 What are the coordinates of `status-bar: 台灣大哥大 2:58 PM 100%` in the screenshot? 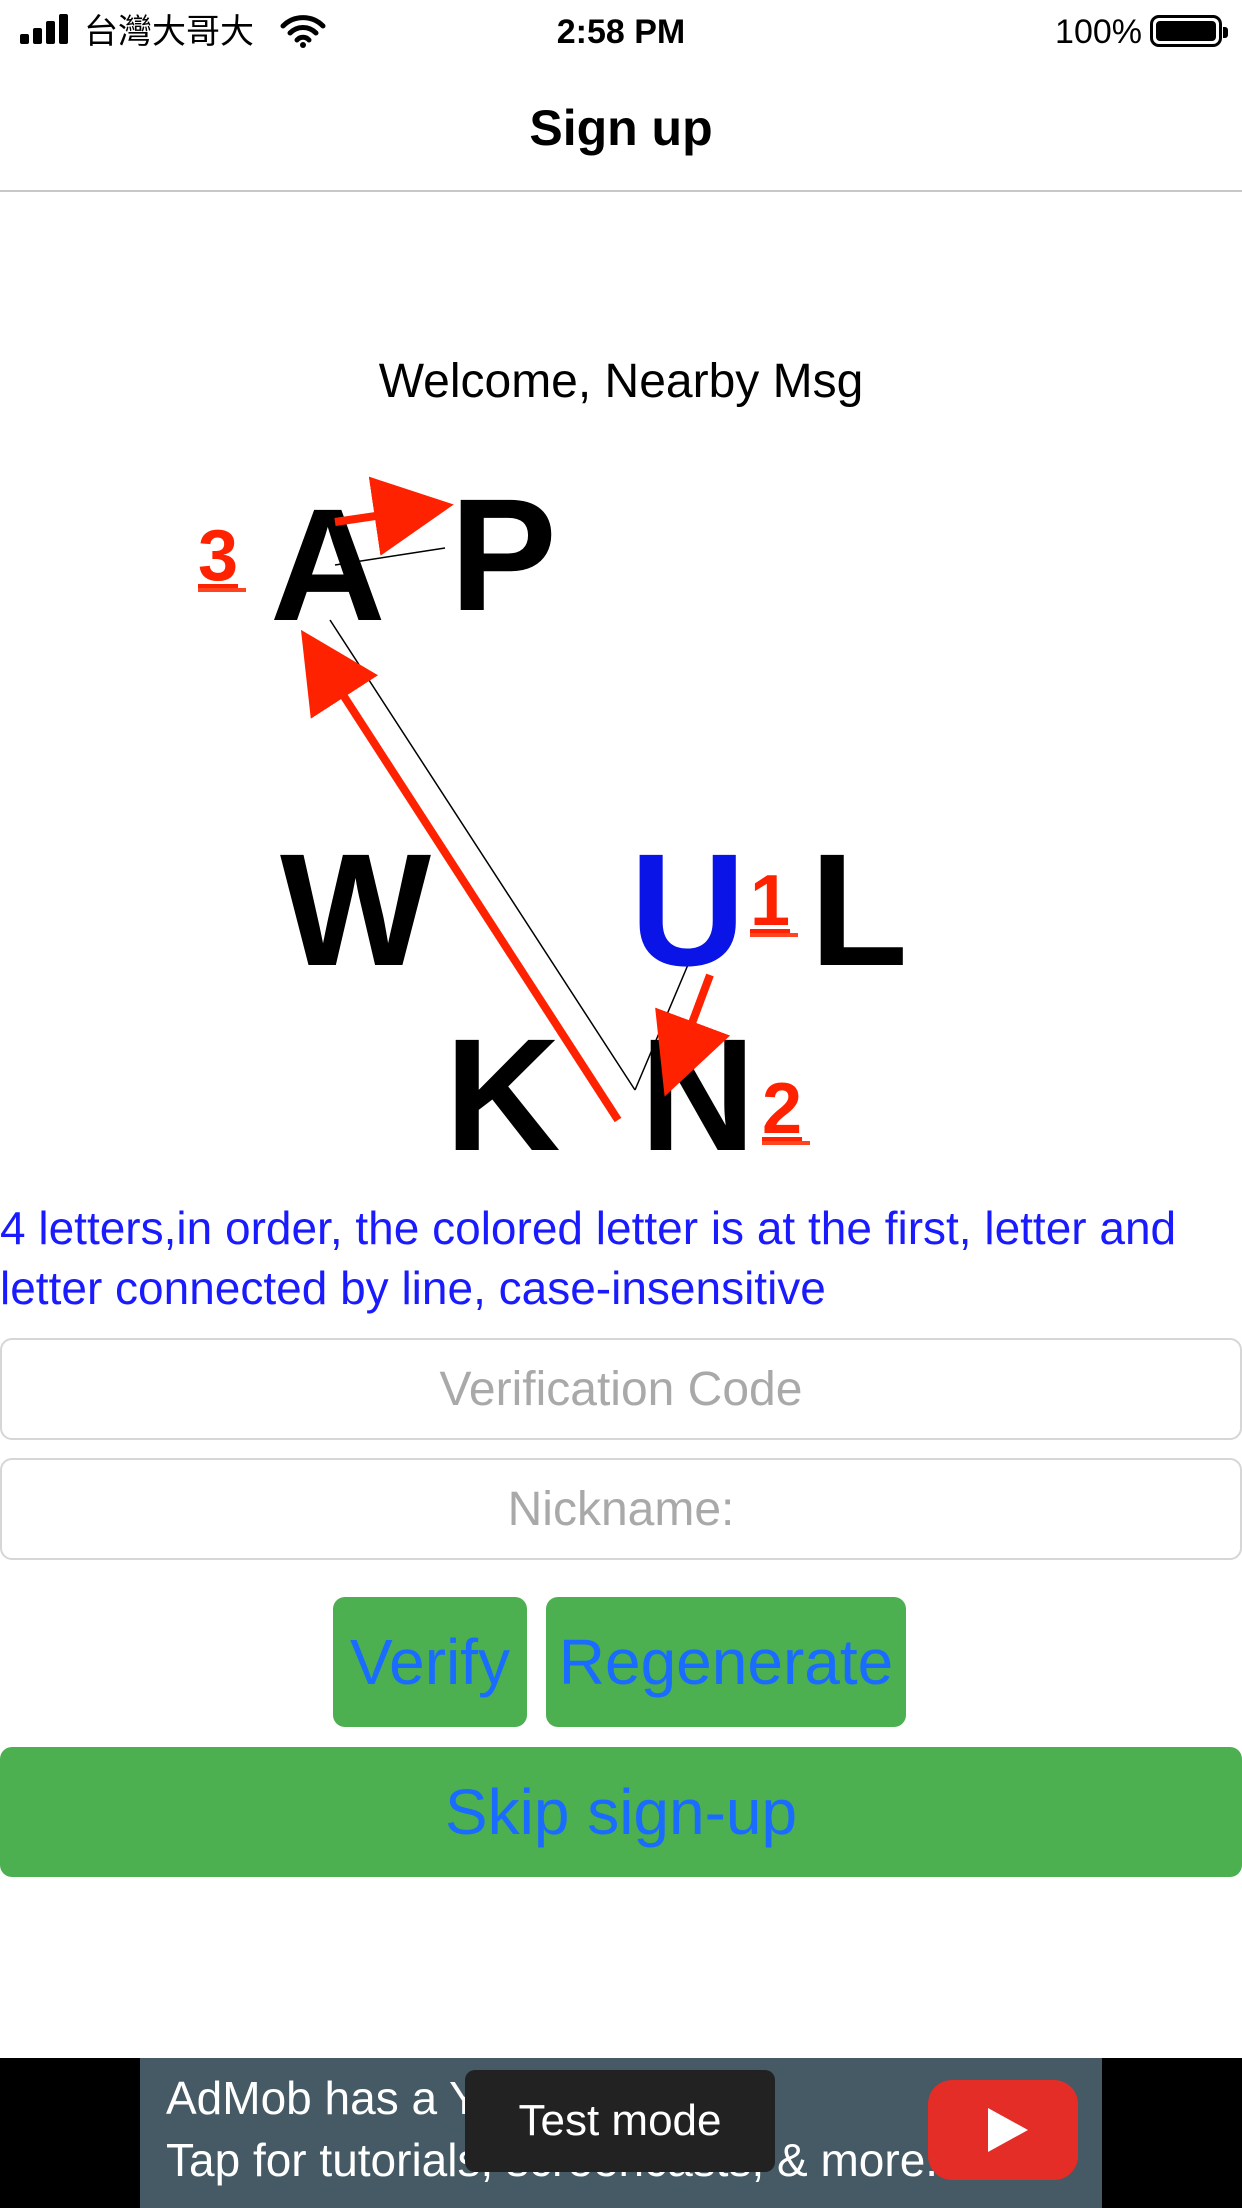 It's located at (621, 31).